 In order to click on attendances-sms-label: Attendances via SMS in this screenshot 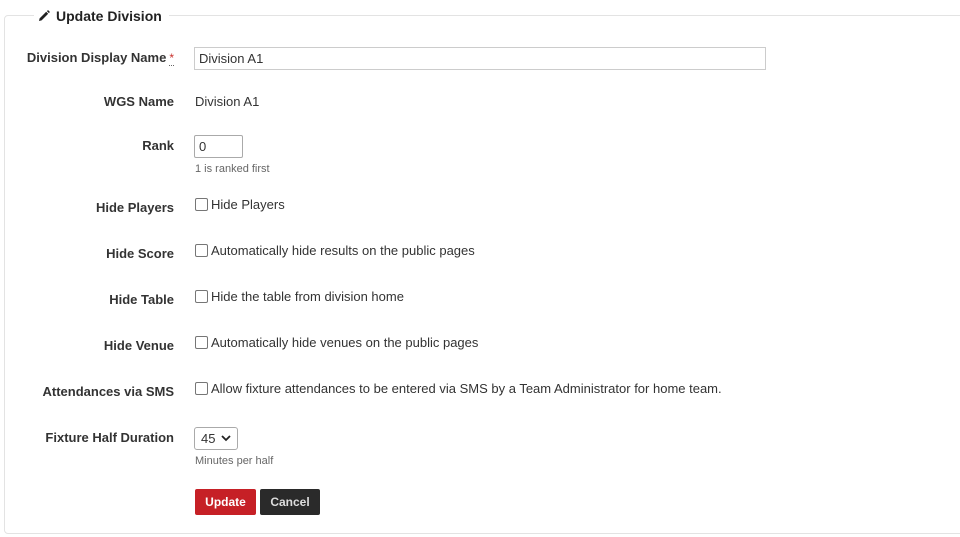, I will do `click(108, 391)`.